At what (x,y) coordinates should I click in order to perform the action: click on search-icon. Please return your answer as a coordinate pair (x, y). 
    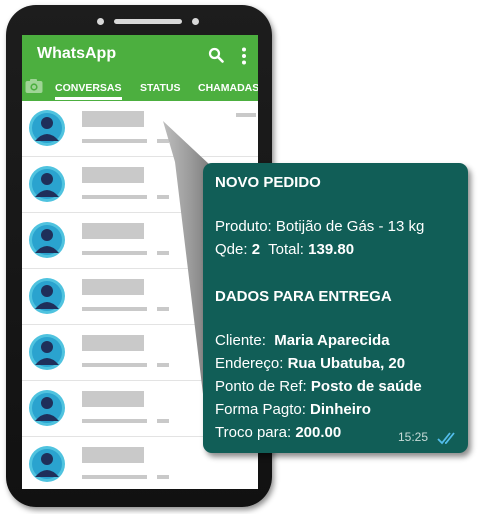
    Looking at the image, I should click on (216, 55).